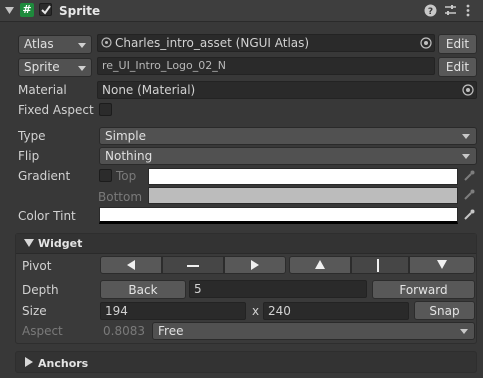 The image size is (483, 378). Describe the element at coordinates (40, 290) in the screenshot. I see `depth-label: Depth` at that location.